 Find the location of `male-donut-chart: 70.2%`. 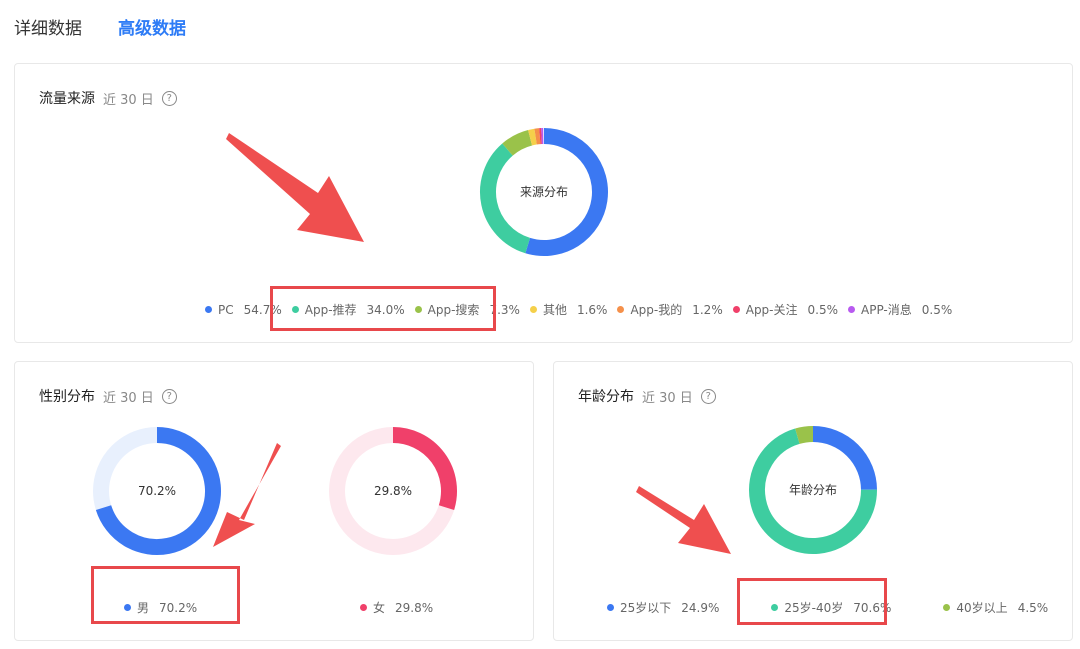

male-donut-chart: 70.2% is located at coordinates (157, 491).